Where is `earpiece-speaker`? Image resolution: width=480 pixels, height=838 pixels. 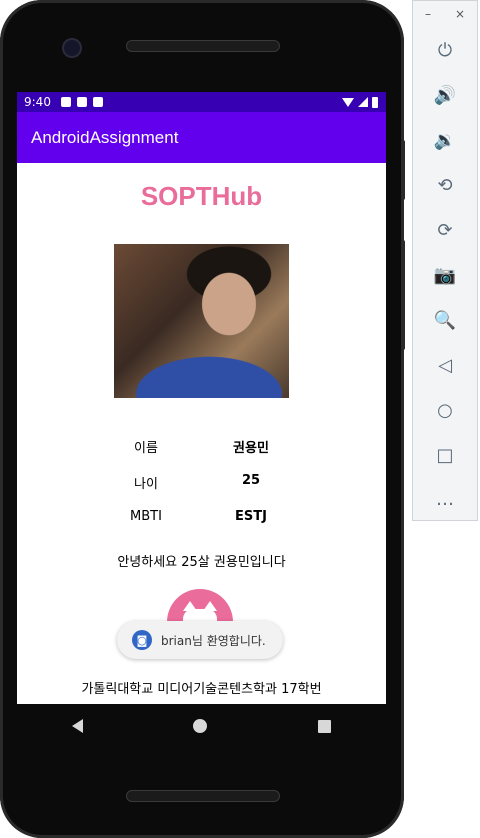 earpiece-speaker is located at coordinates (203, 46).